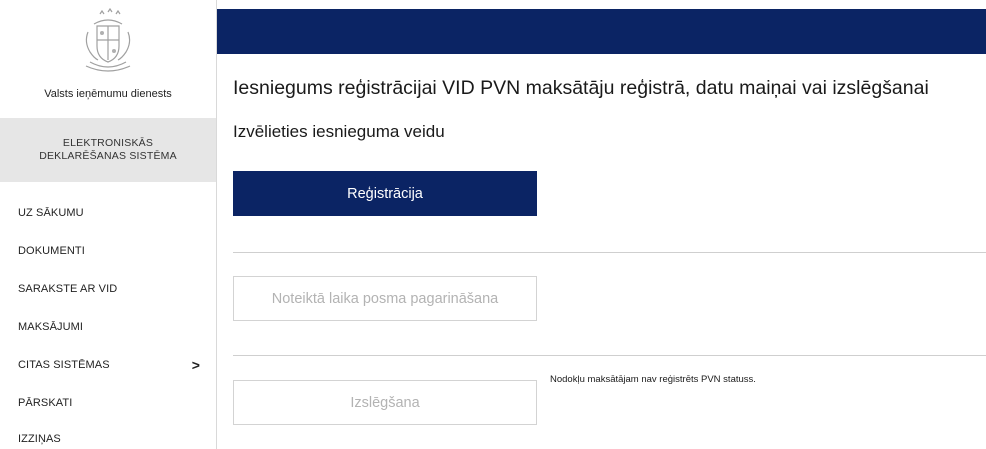 Image resolution: width=986 pixels, height=449 pixels. Describe the element at coordinates (113, 327) in the screenshot. I see `nav-item-payments: MAKSĀJUMI` at that location.